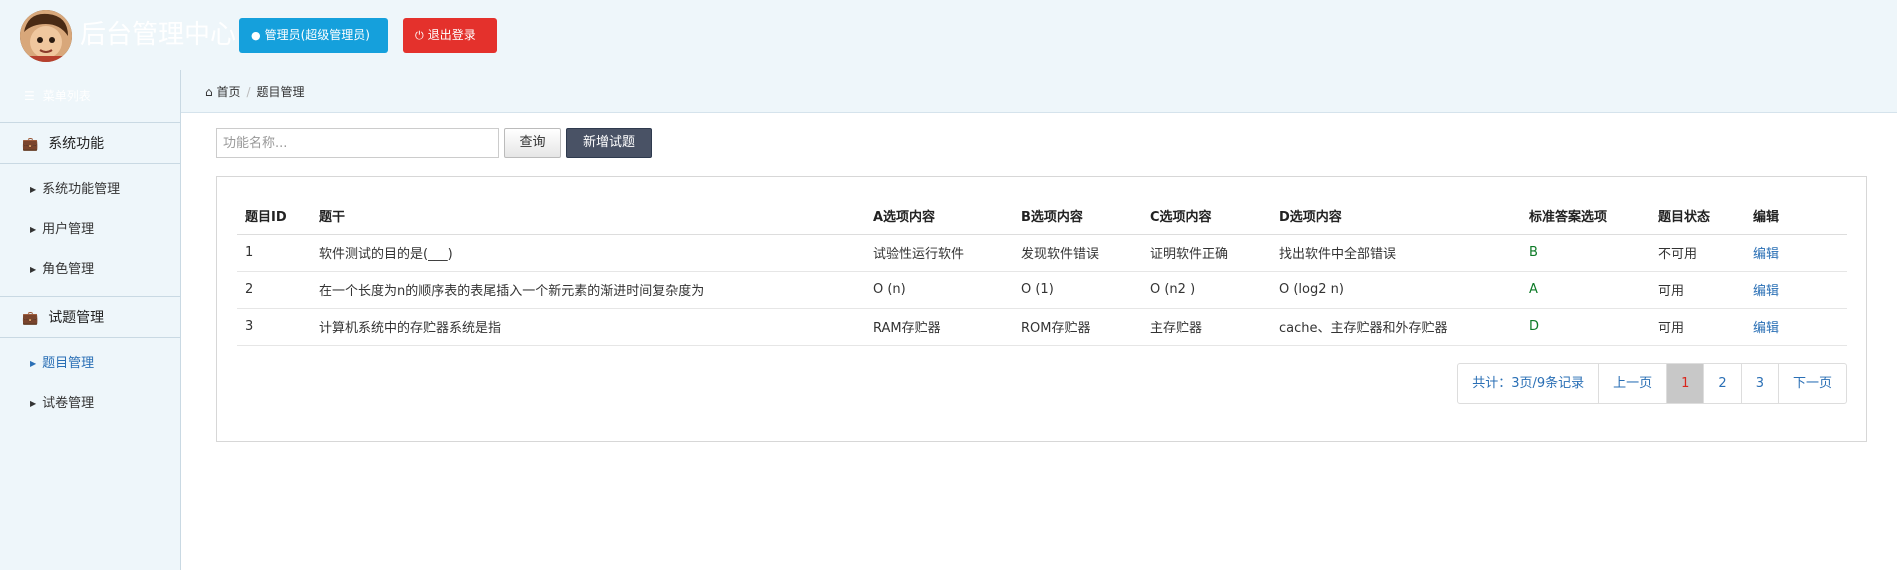 Image resolution: width=1897 pixels, height=570 pixels. Describe the element at coordinates (1585, 327) in the screenshot. I see `cell-answer: D` at that location.